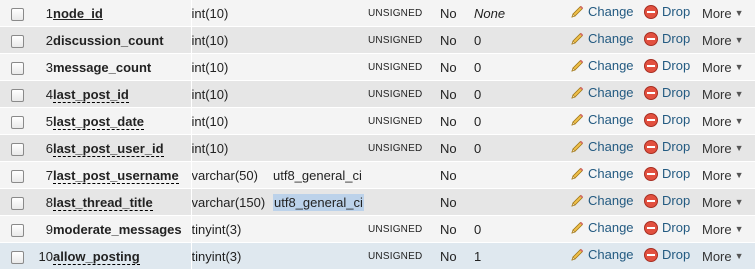 The image size is (755, 272). Describe the element at coordinates (122, 121) in the screenshot. I see `column-name-cell: last_post_date` at that location.